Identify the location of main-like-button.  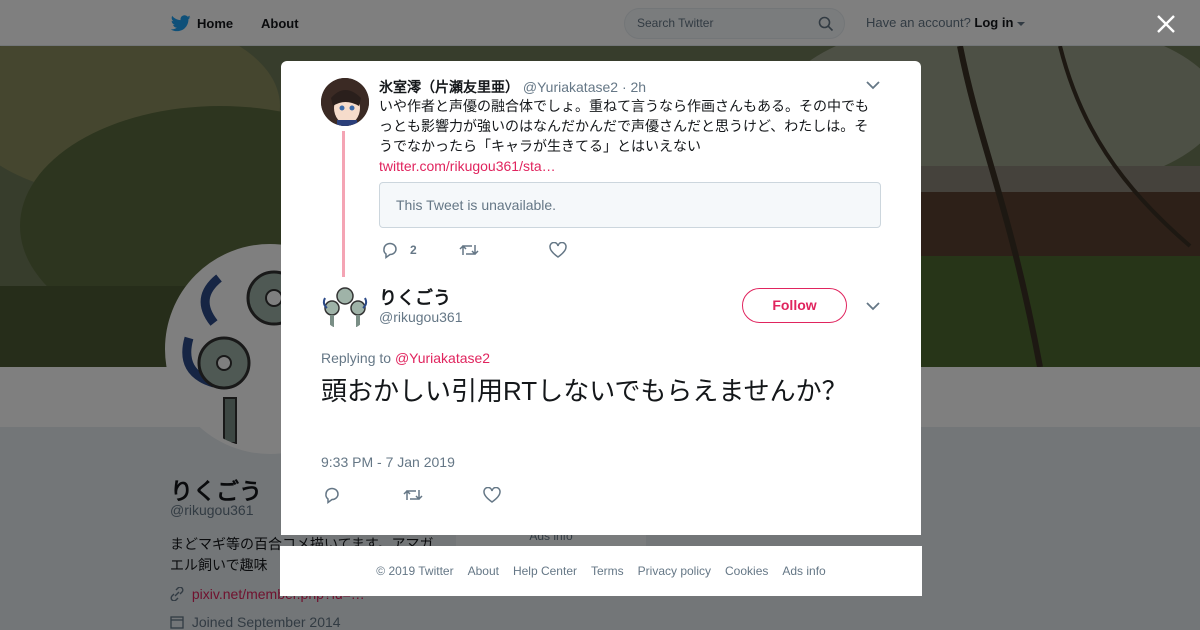
(492, 495).